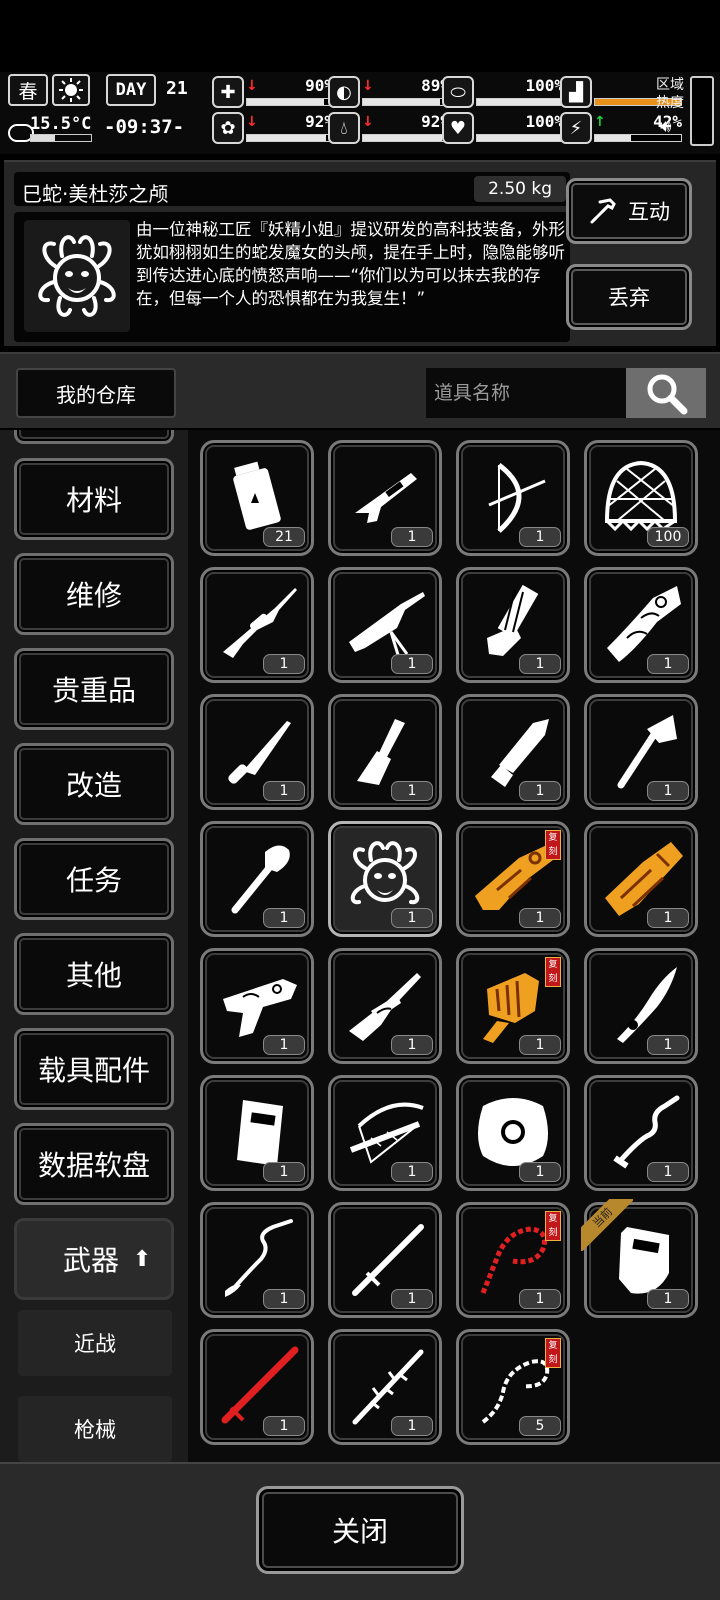 This screenshot has width=720, height=1600. I want to click on vital-stat-value: 100%, so click(544, 121).